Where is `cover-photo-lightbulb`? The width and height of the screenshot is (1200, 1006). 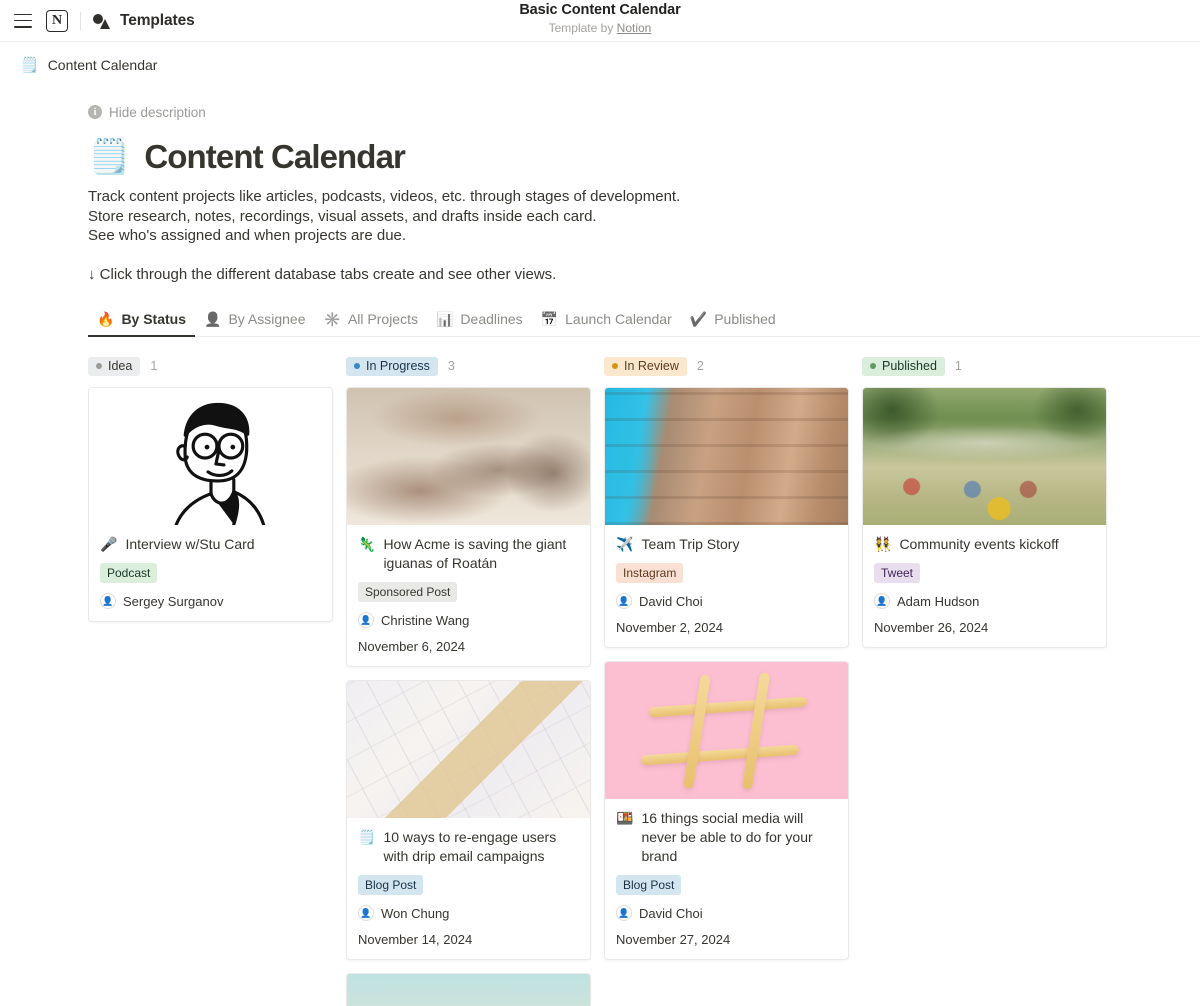 cover-photo-lightbulb is located at coordinates (468, 990).